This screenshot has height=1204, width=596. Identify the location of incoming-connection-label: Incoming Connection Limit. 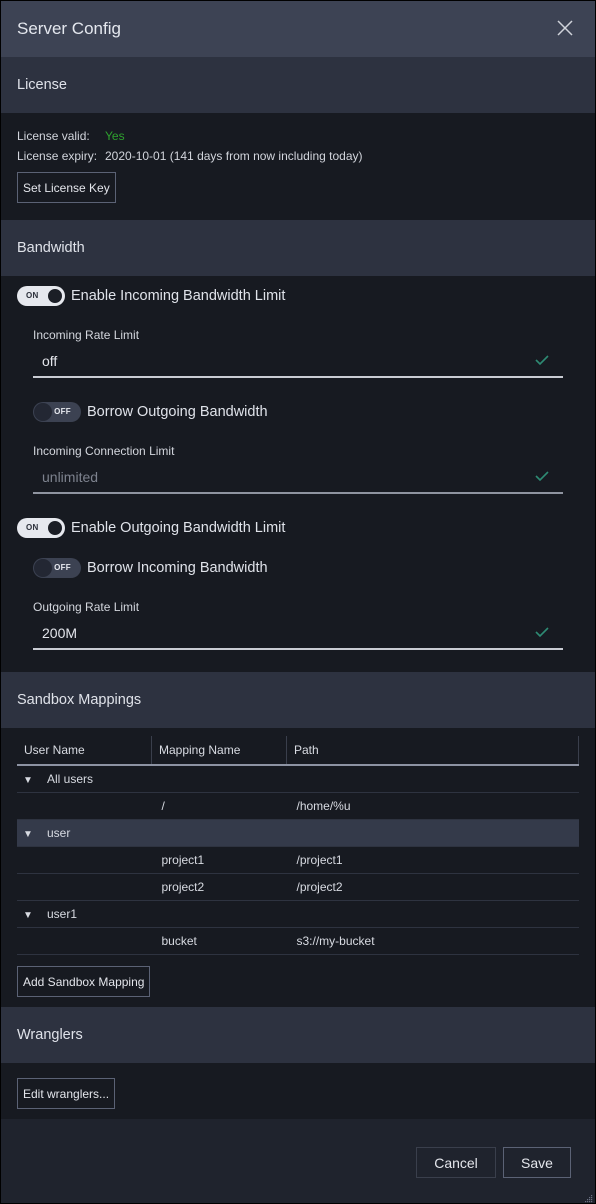
(104, 451).